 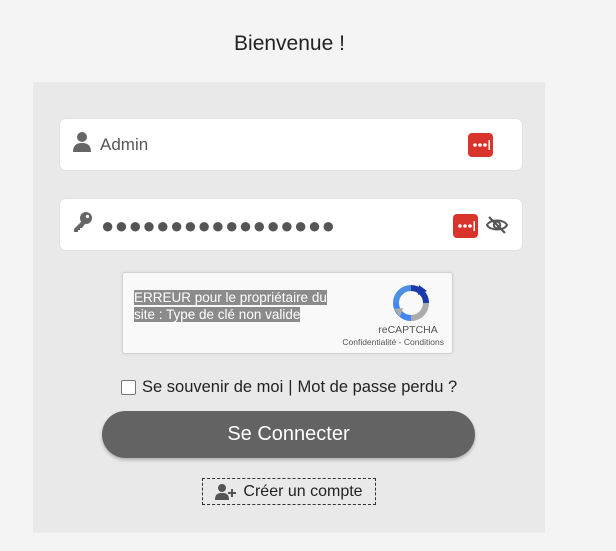 I want to click on captcha-links: Confidentialité - Conditions, so click(x=384, y=342).